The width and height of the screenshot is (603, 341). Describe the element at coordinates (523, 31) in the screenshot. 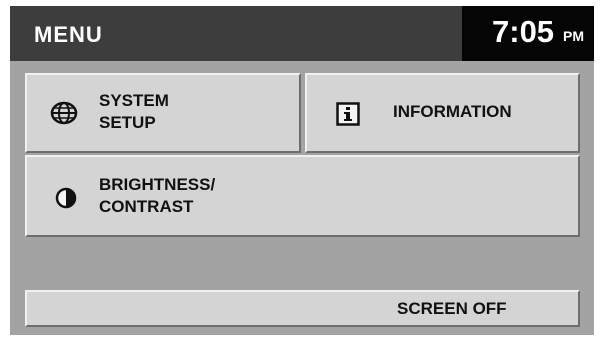

I see `clock-time: 7:05` at that location.